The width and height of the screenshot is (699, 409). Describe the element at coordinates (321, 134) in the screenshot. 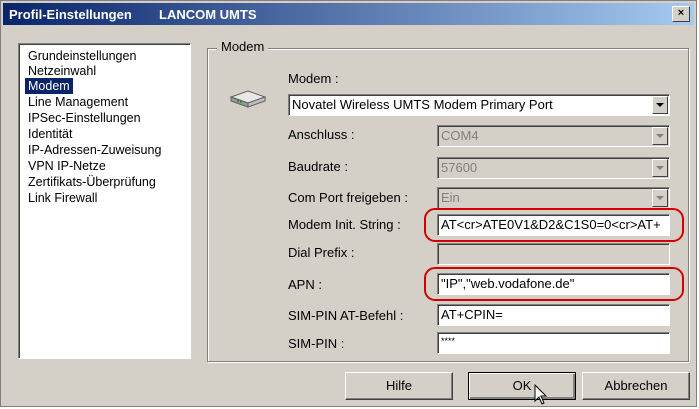

I see `anschluss-label: Anschluss :` at that location.